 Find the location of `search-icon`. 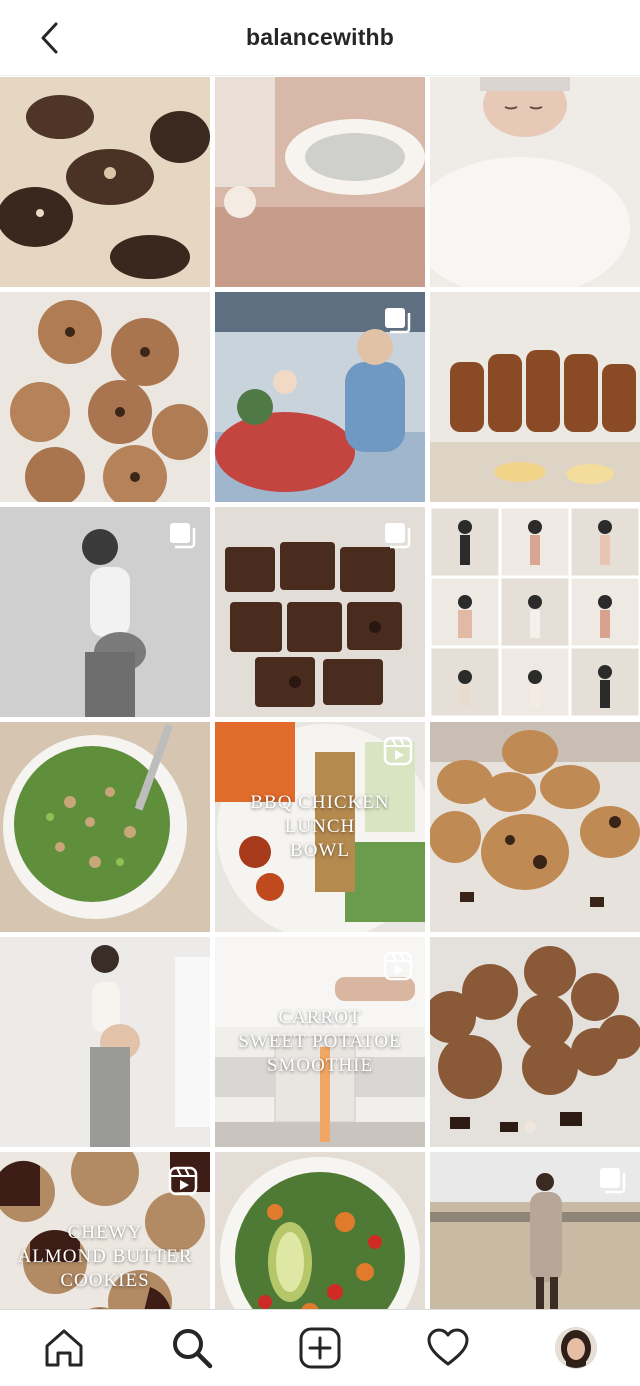

search-icon is located at coordinates (193, 1349).